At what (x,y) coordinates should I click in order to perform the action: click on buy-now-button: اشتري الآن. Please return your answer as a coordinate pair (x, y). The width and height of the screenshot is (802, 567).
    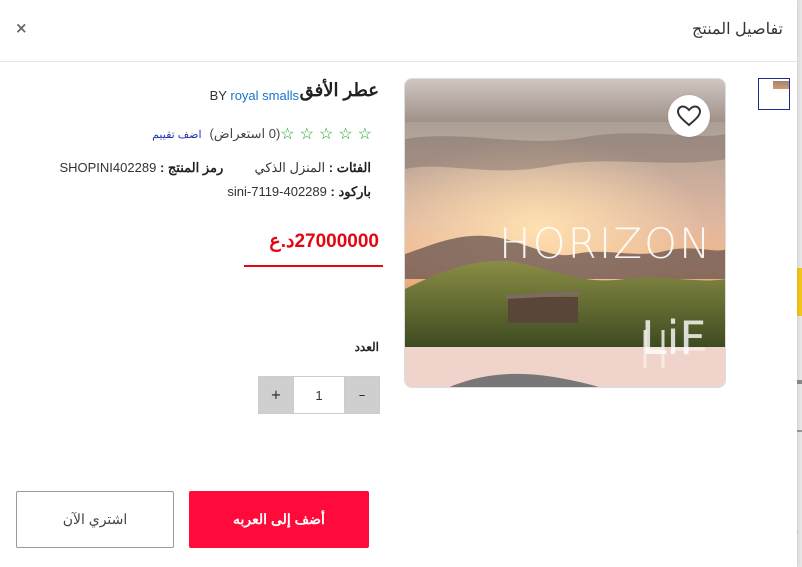
    Looking at the image, I should click on (95, 519).